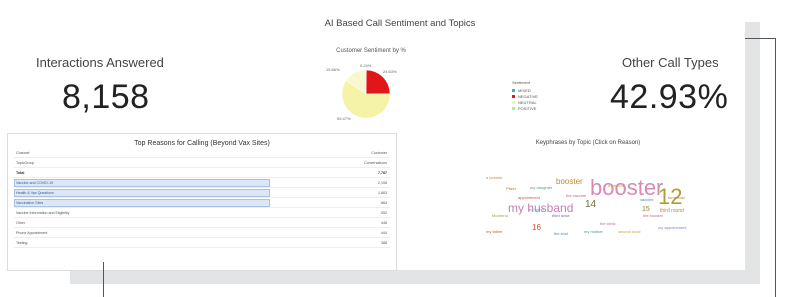 The image size is (788, 297). What do you see at coordinates (400, 23) in the screenshot?
I see `dashboard-title: AI Based Call Sentiment and Topics` at bounding box center [400, 23].